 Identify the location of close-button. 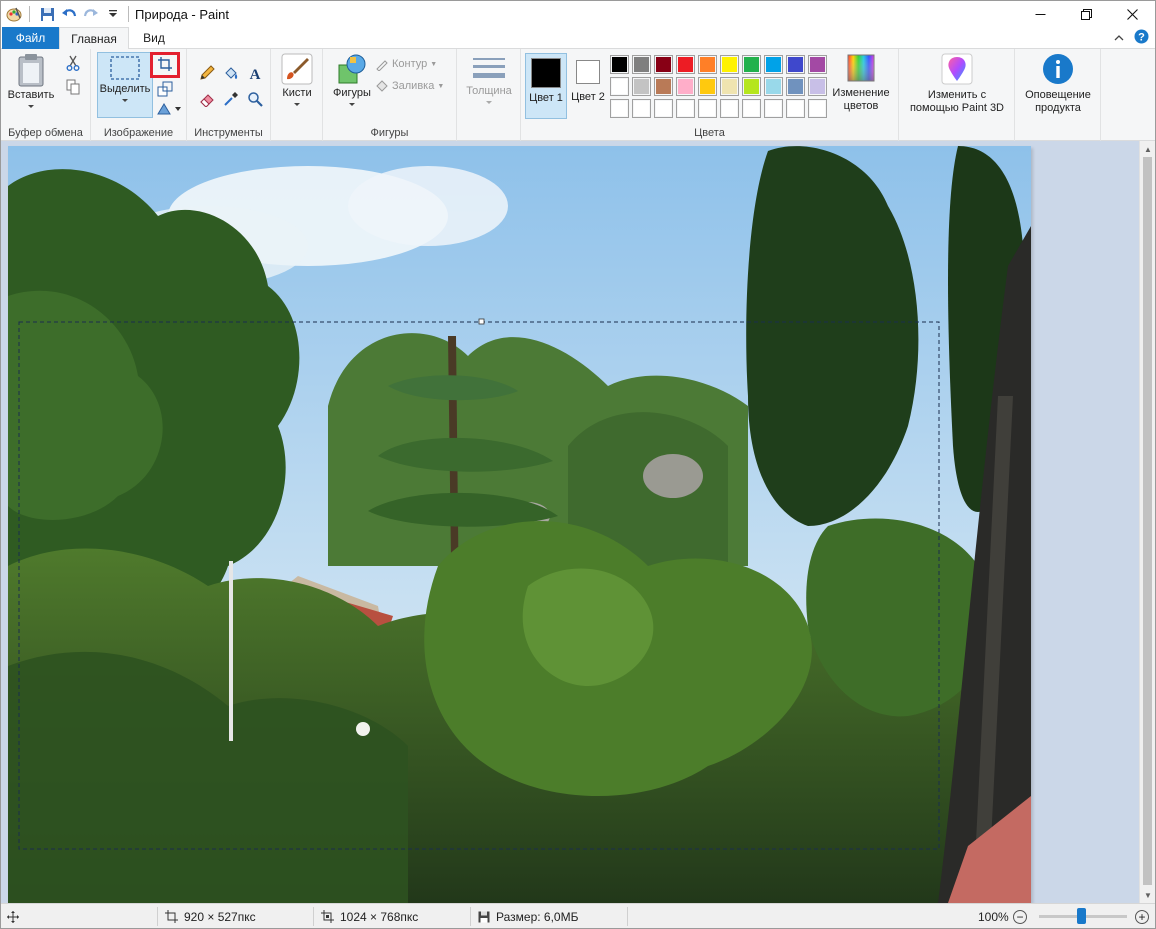
(1132, 14).